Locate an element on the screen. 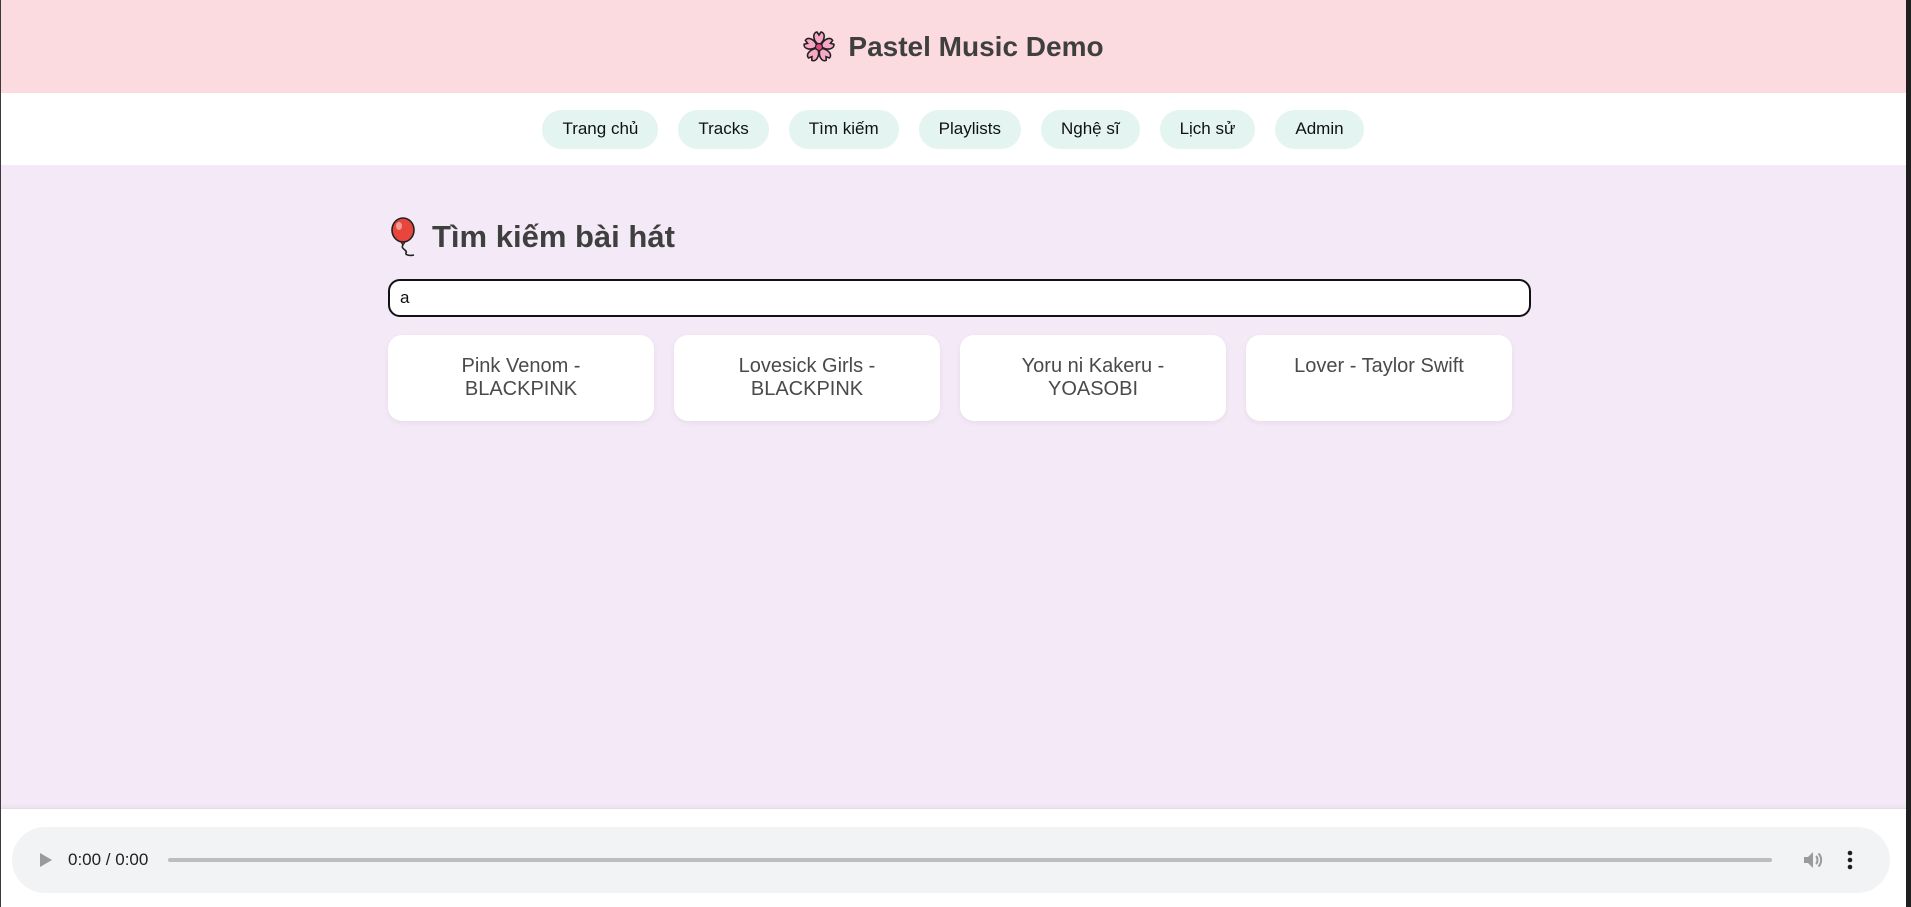 This screenshot has width=1911, height=907. balloon-icon is located at coordinates (405, 237).